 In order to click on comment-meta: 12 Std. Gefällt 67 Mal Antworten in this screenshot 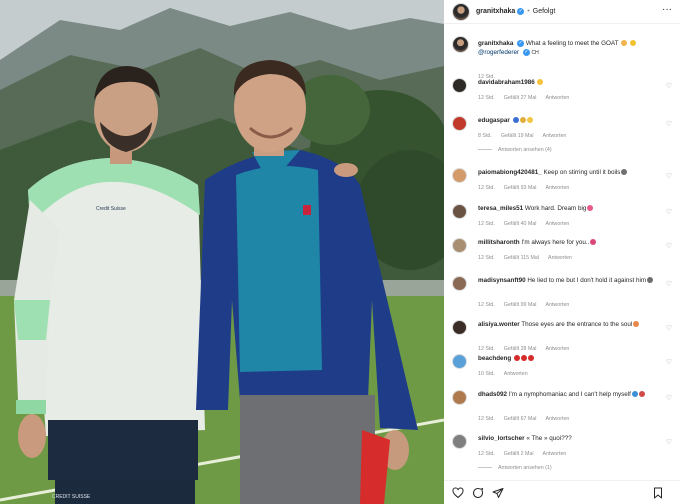, I will do `click(528, 419)`.